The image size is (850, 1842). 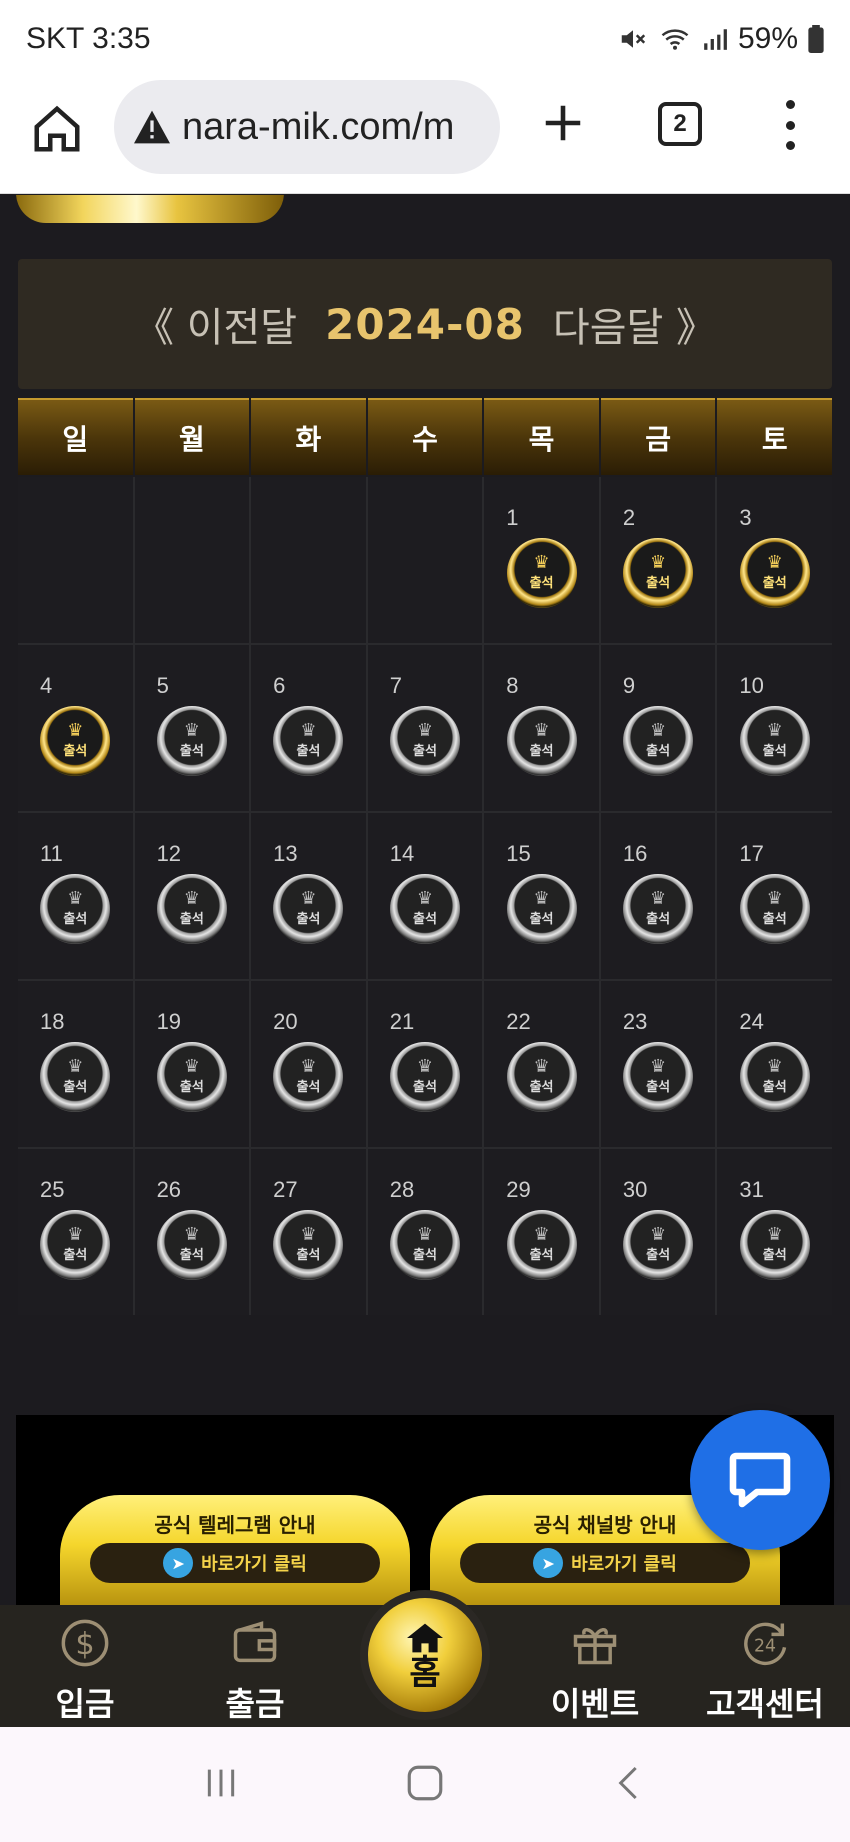 I want to click on channel-banner-link: ➤ 바로가기 클릭, so click(x=605, y=1563).